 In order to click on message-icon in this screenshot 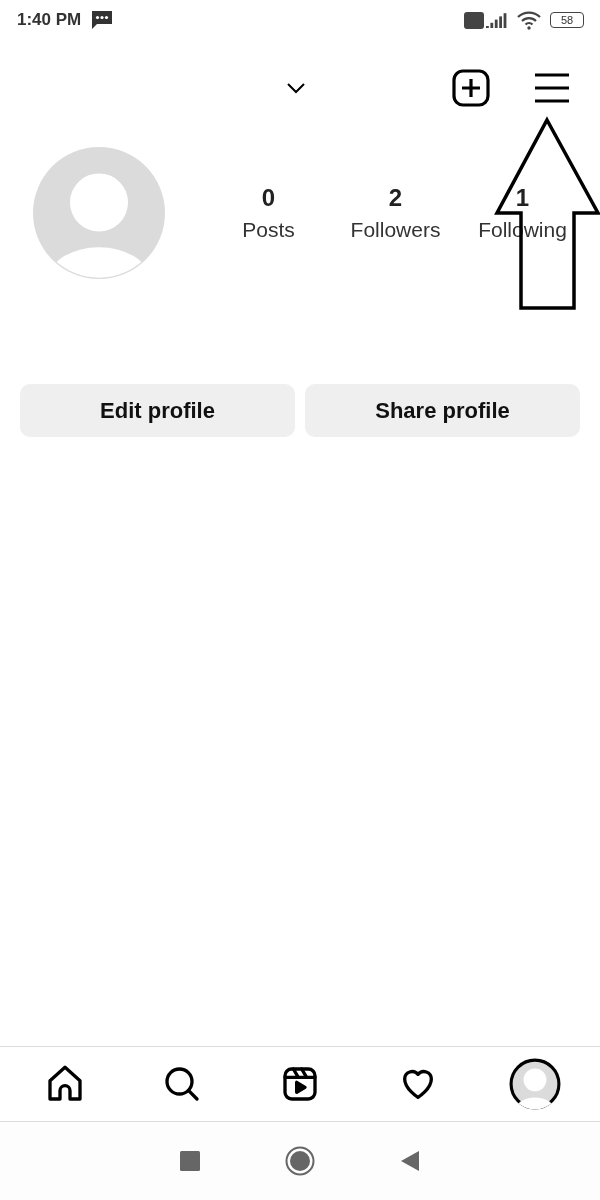, I will do `click(102, 20)`.